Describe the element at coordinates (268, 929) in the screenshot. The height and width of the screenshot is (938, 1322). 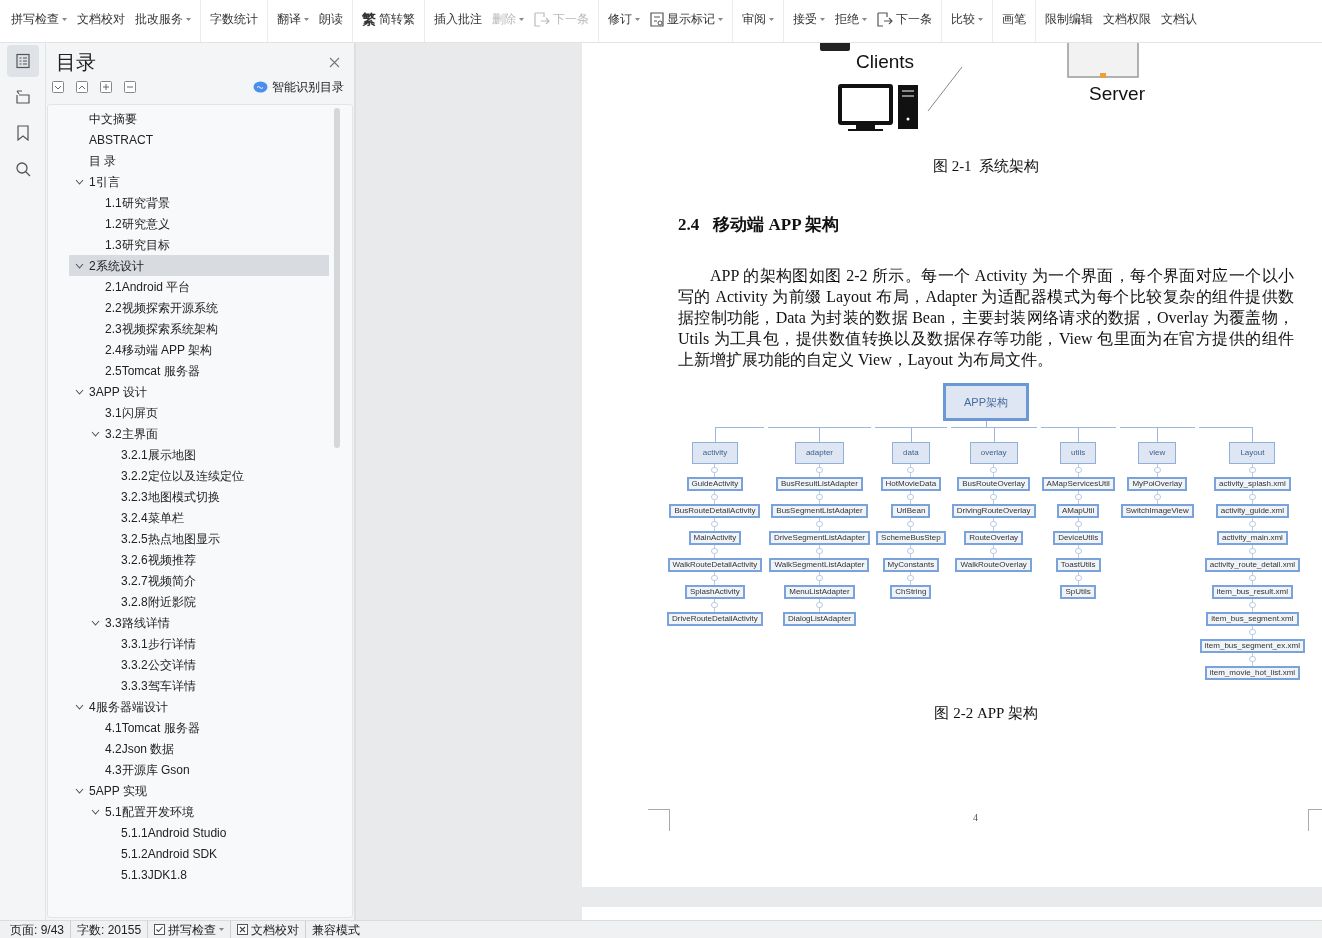
I see `status-toggle: 文档校对` at that location.